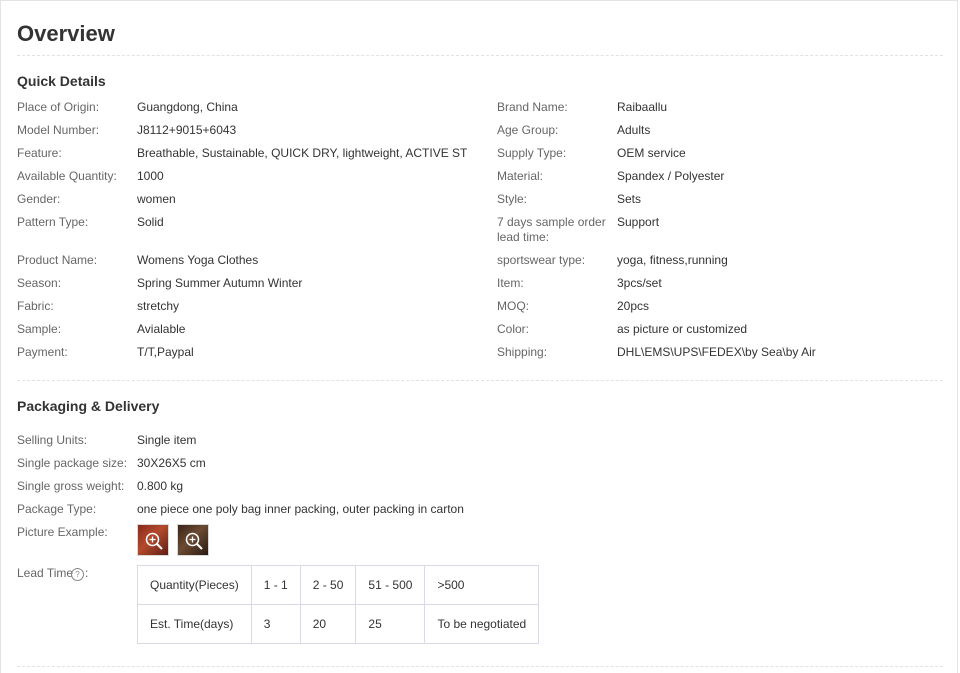 Image resolution: width=960 pixels, height=673 pixels. What do you see at coordinates (87, 573) in the screenshot?
I see `lead-time-colon: :` at bounding box center [87, 573].